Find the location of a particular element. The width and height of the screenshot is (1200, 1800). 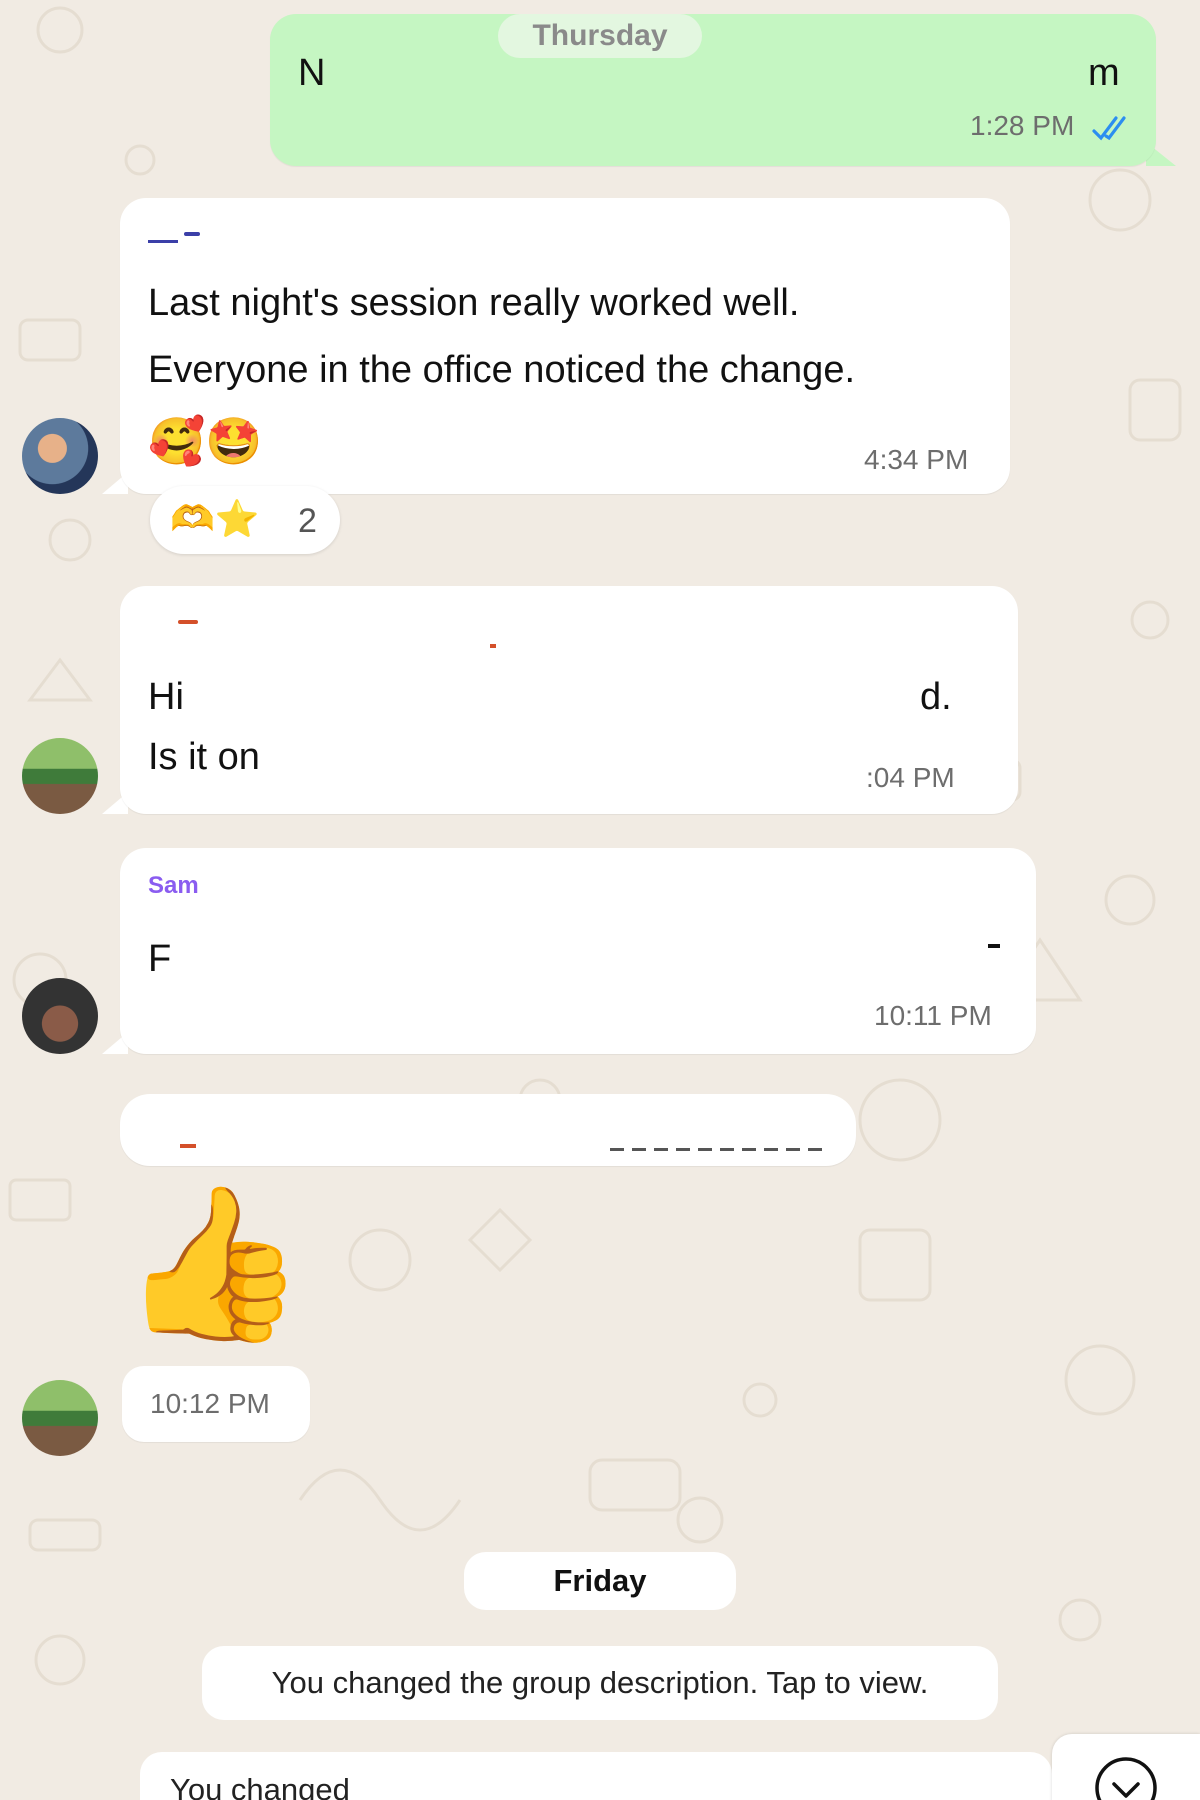

scroll-to-bottom-button is located at coordinates (1126, 1767).